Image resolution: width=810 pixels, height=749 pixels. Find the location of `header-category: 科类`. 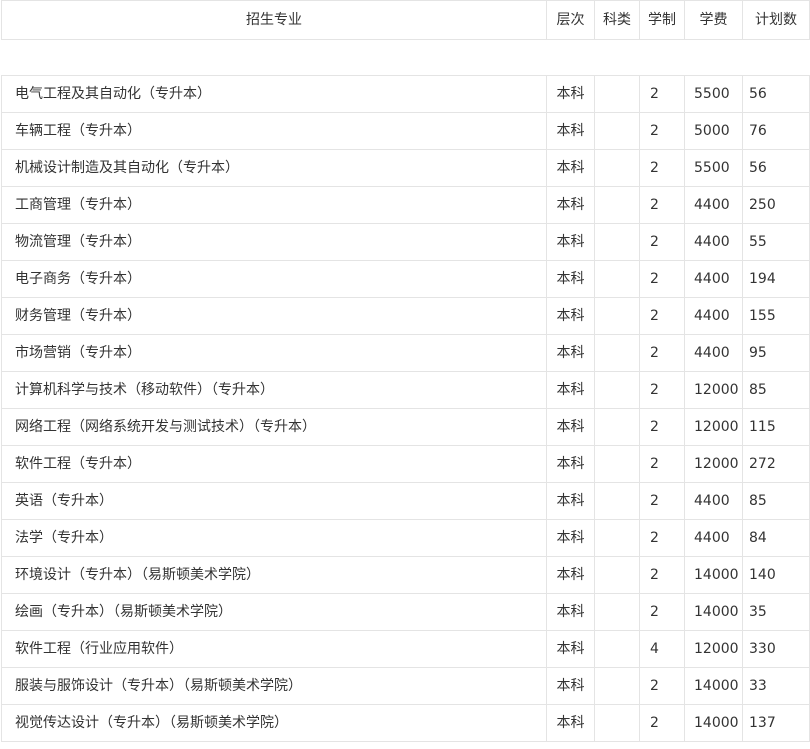

header-category: 科类 is located at coordinates (617, 20).